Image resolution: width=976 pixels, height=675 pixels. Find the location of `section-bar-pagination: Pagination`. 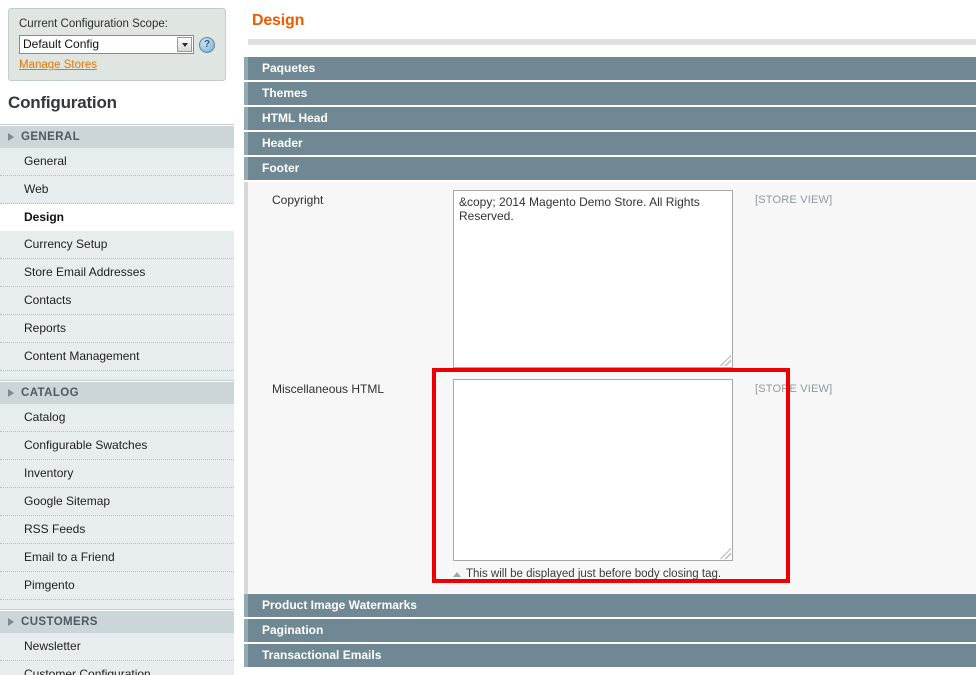

section-bar-pagination: Pagination is located at coordinates (610, 630).